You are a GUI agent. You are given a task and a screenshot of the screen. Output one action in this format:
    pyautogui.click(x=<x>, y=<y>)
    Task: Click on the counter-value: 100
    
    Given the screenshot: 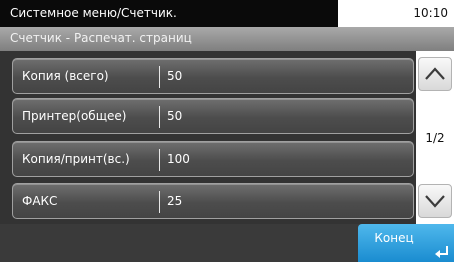 What is the action you would take?
    pyautogui.click(x=178, y=159)
    